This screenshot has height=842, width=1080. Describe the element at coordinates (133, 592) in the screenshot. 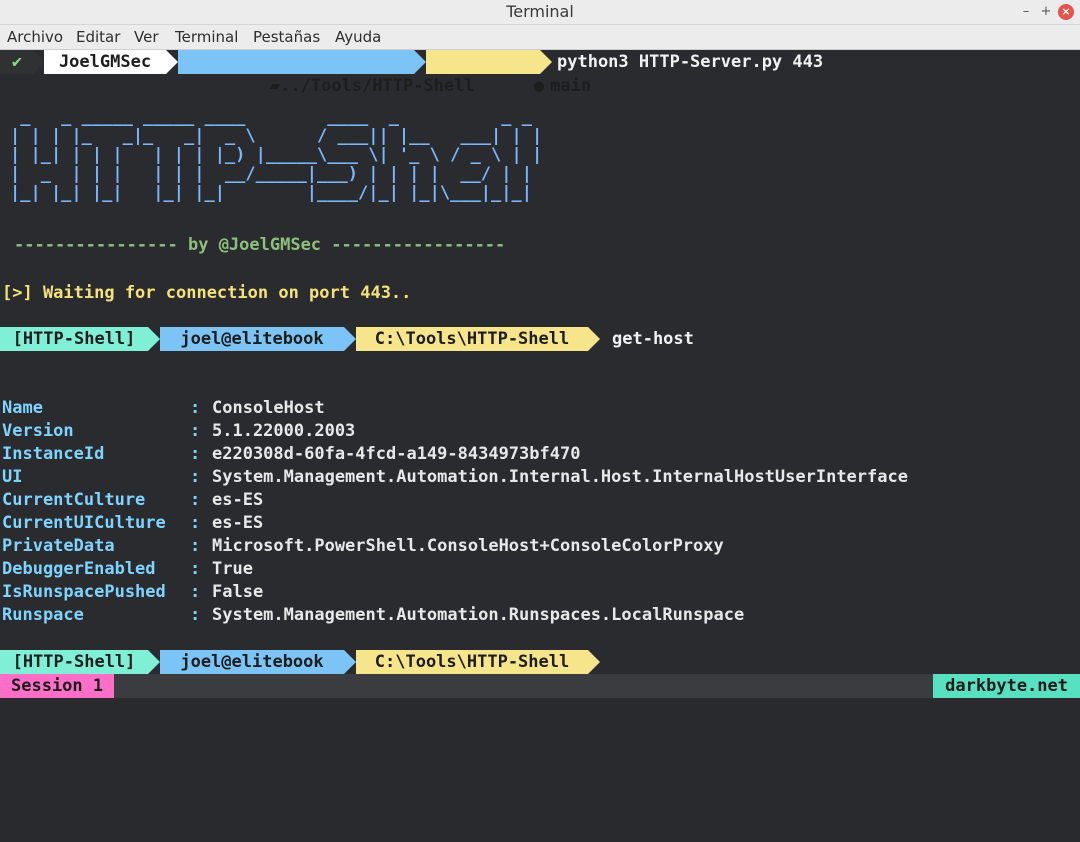

I see `info-row: IsRunspacePushed: False` at that location.